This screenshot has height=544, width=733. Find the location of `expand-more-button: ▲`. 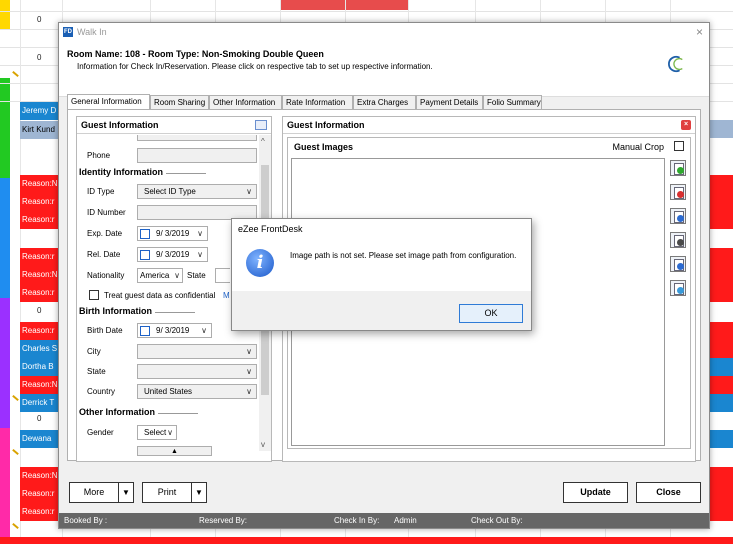

expand-more-button: ▲ is located at coordinates (174, 451).